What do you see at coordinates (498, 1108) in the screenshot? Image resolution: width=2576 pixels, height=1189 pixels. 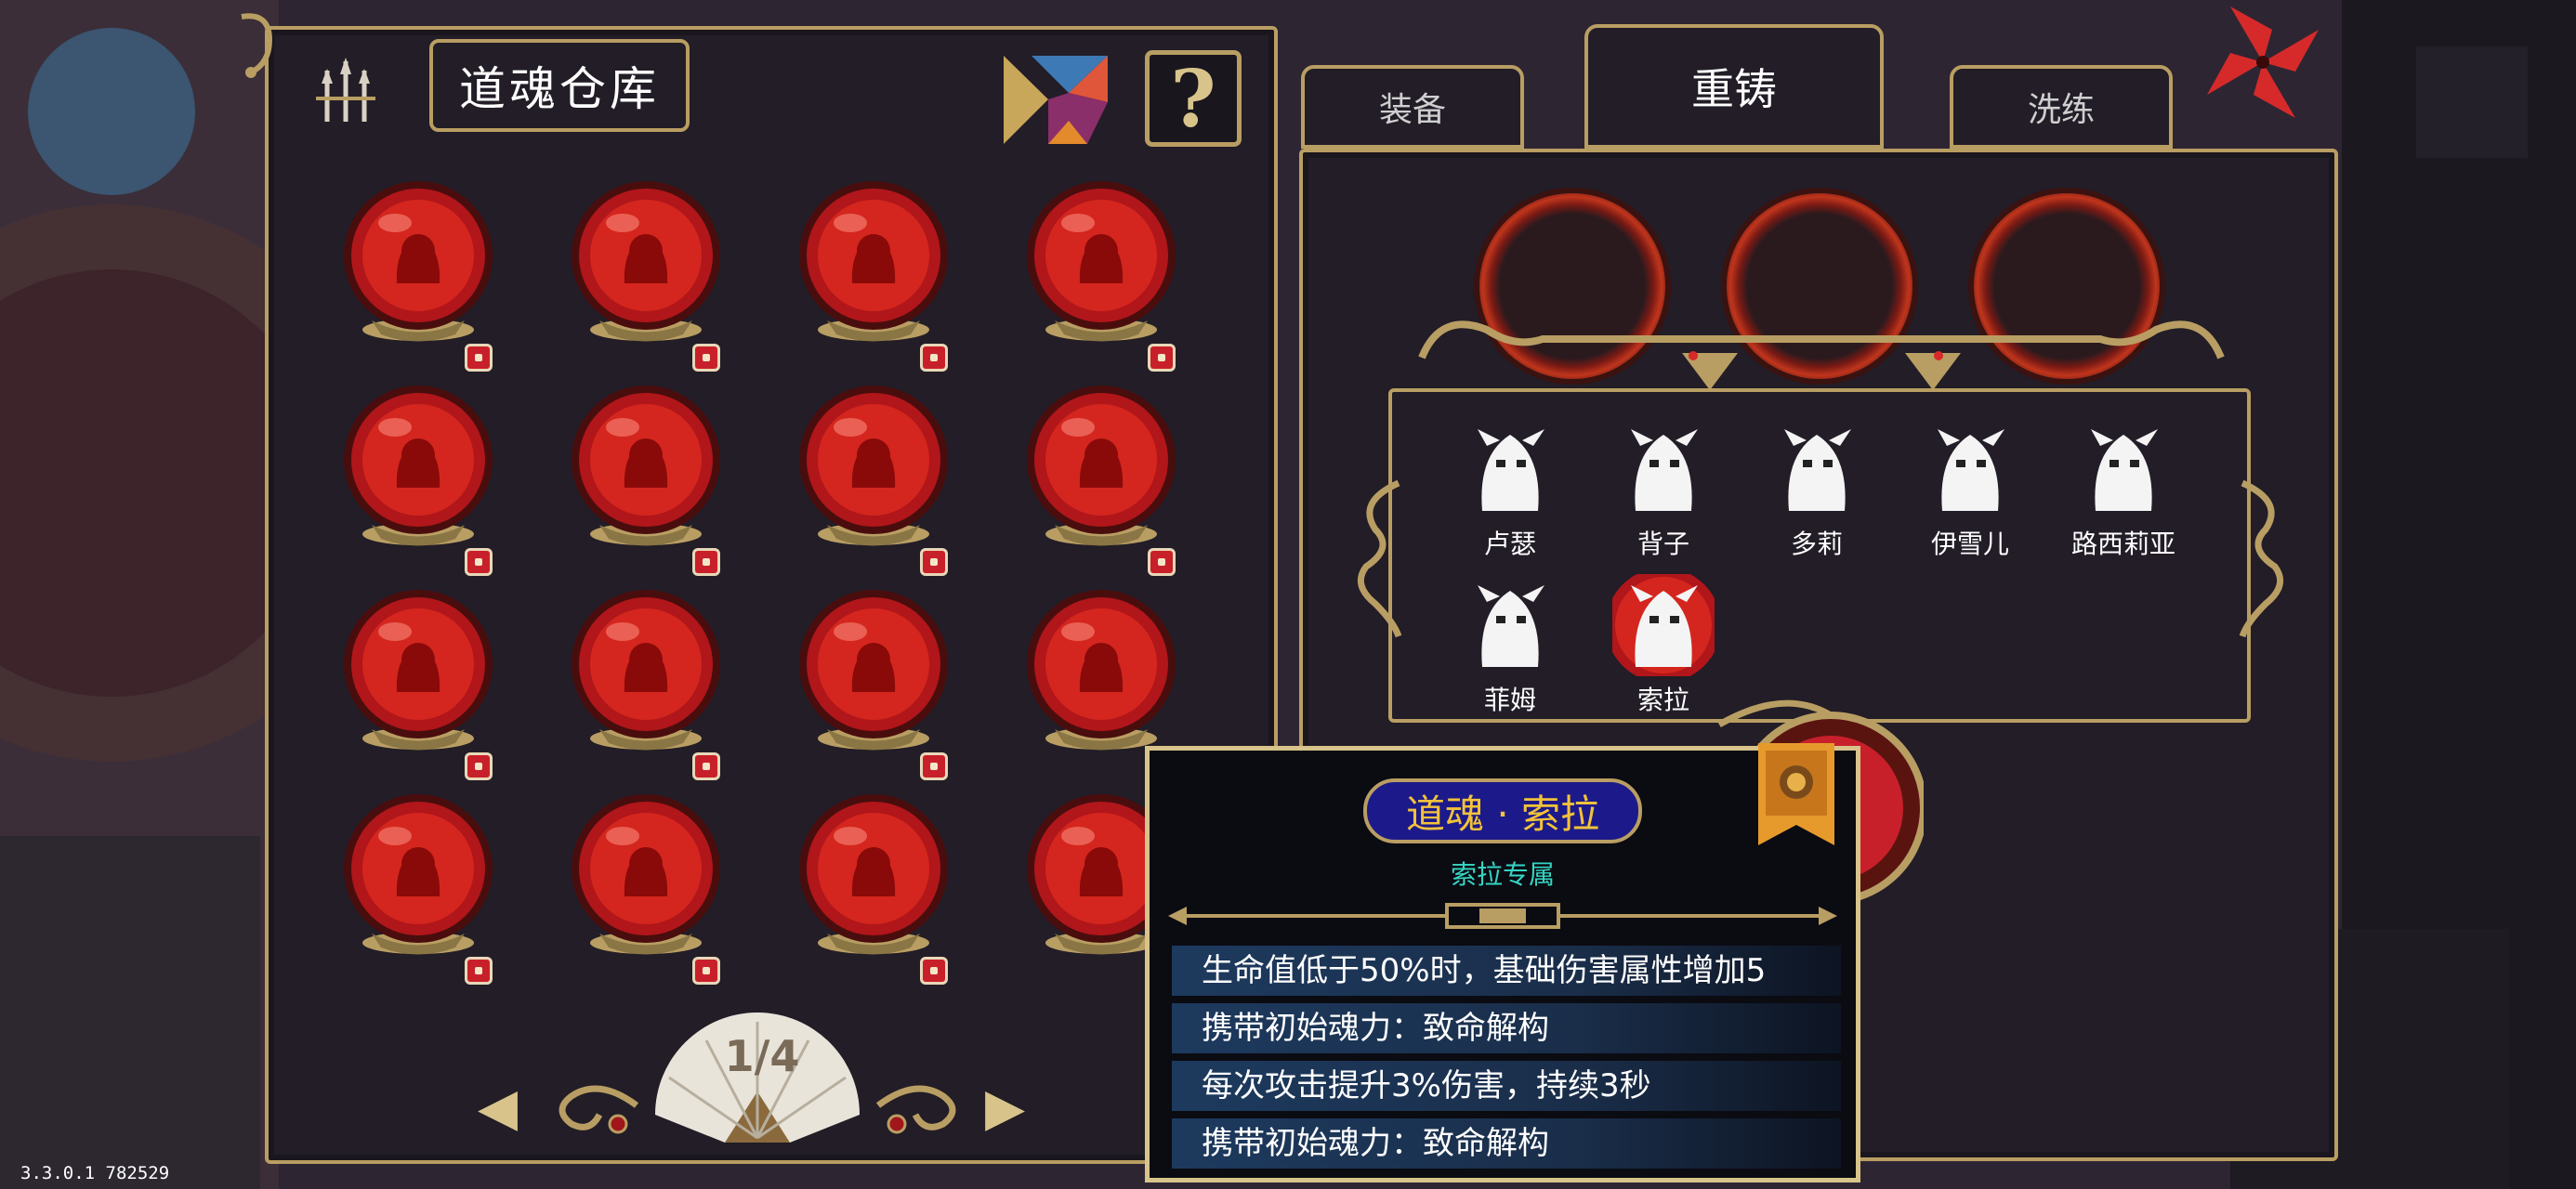 I see `prev-page-button: ◀` at bounding box center [498, 1108].